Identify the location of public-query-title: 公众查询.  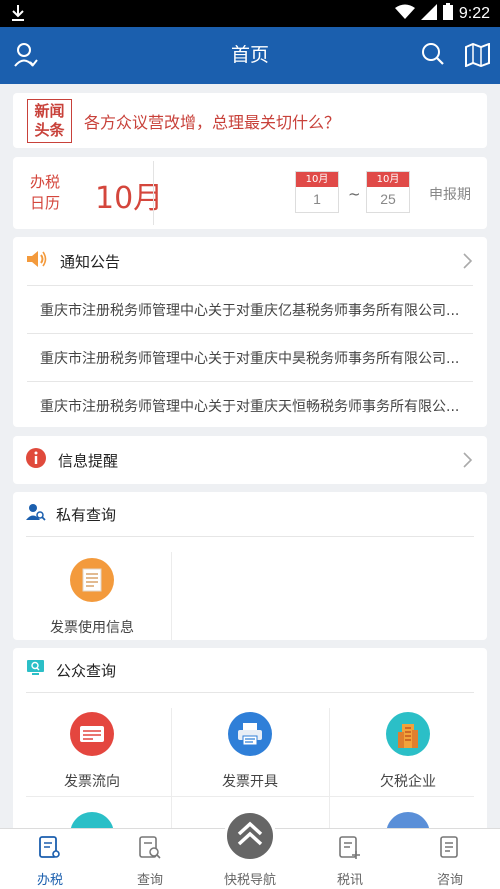
(86, 670).